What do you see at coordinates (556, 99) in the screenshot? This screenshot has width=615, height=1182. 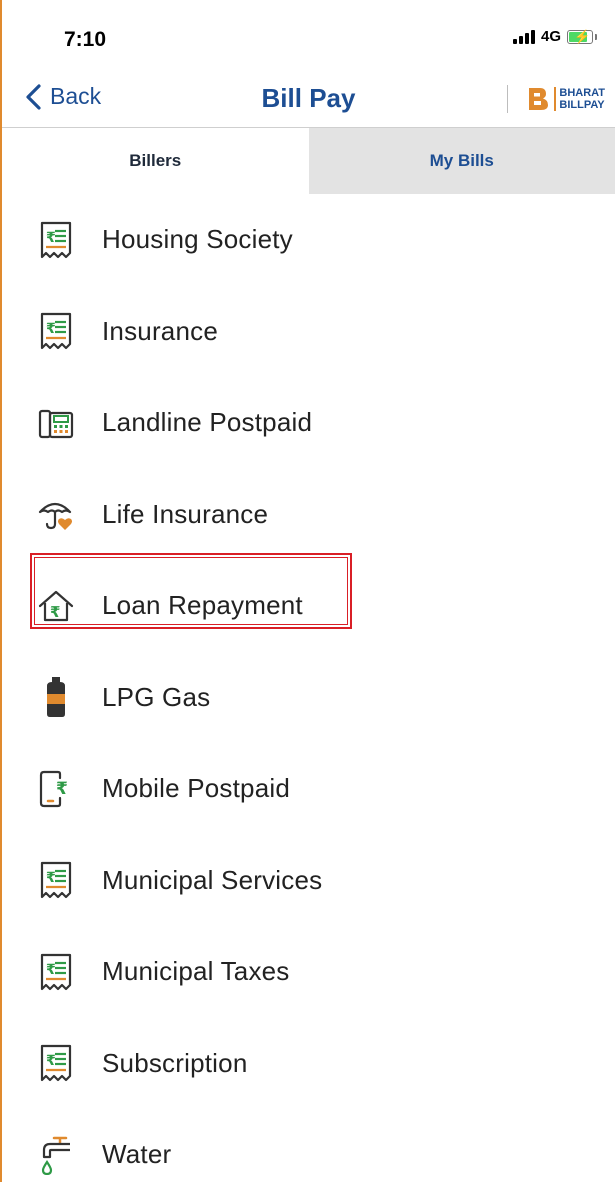 I see `bharat-billpay-logo: BHARAT BILLPAY` at bounding box center [556, 99].